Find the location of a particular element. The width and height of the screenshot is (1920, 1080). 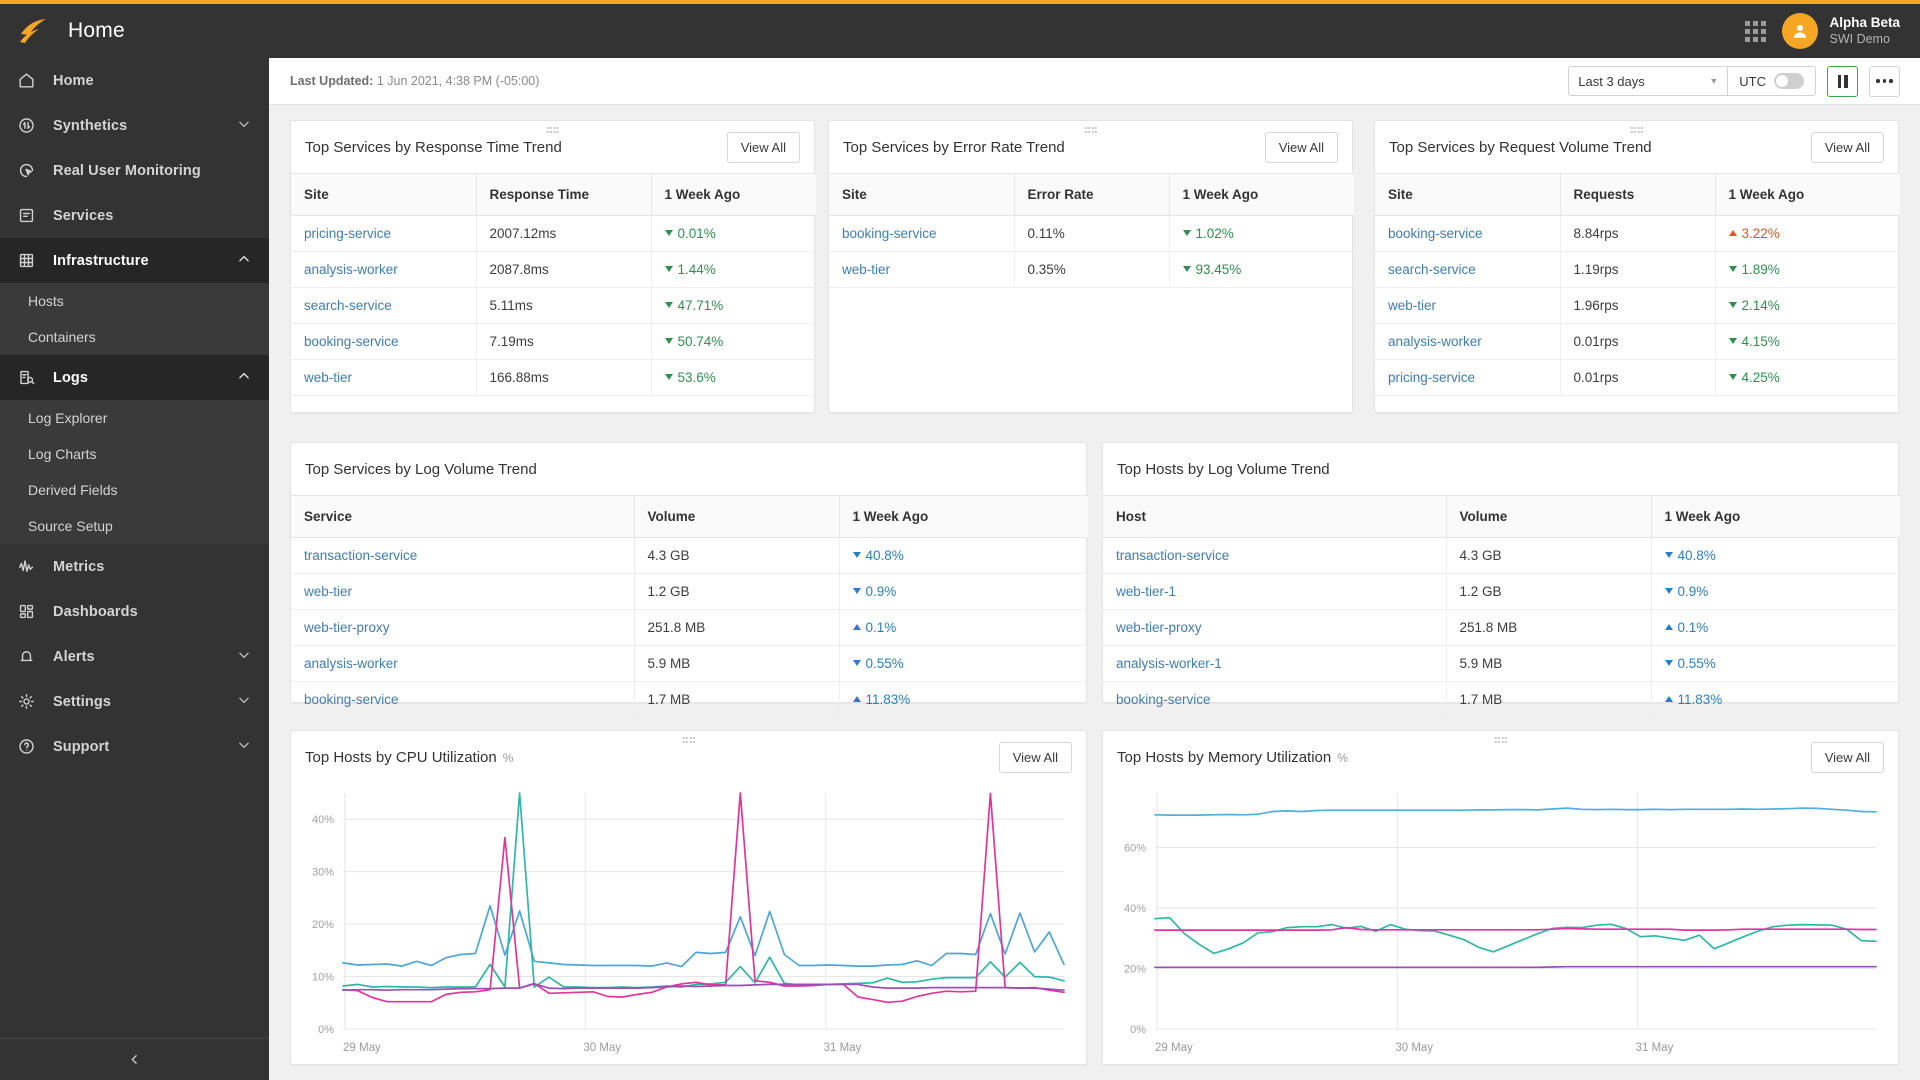

table-row: booking-service 1.7 MB 11.83% is located at coordinates (689, 699).